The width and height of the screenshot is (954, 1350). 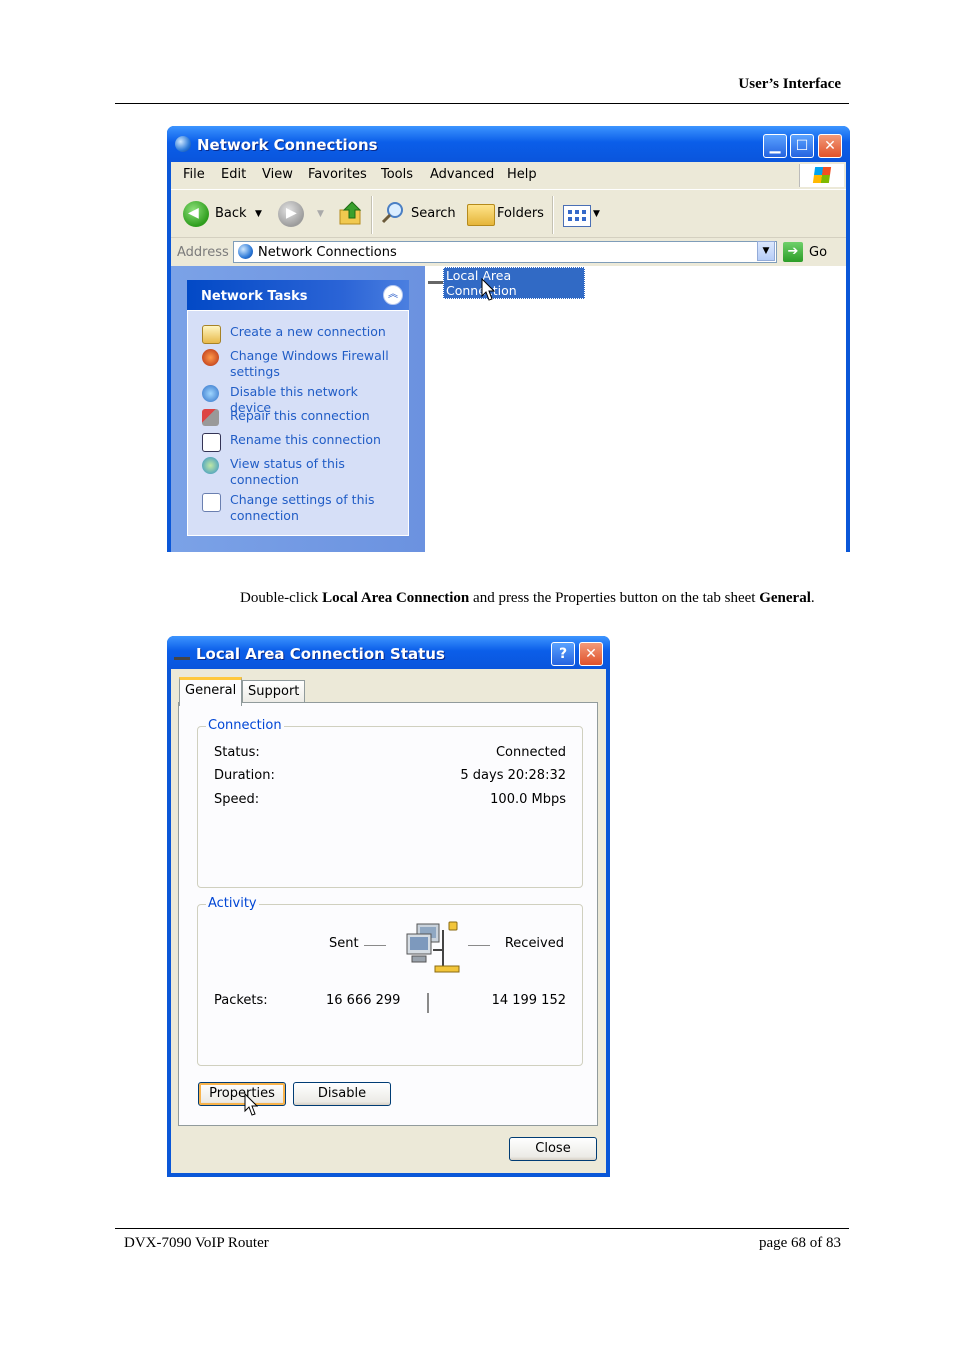 I want to click on search-button: Search, so click(x=433, y=213).